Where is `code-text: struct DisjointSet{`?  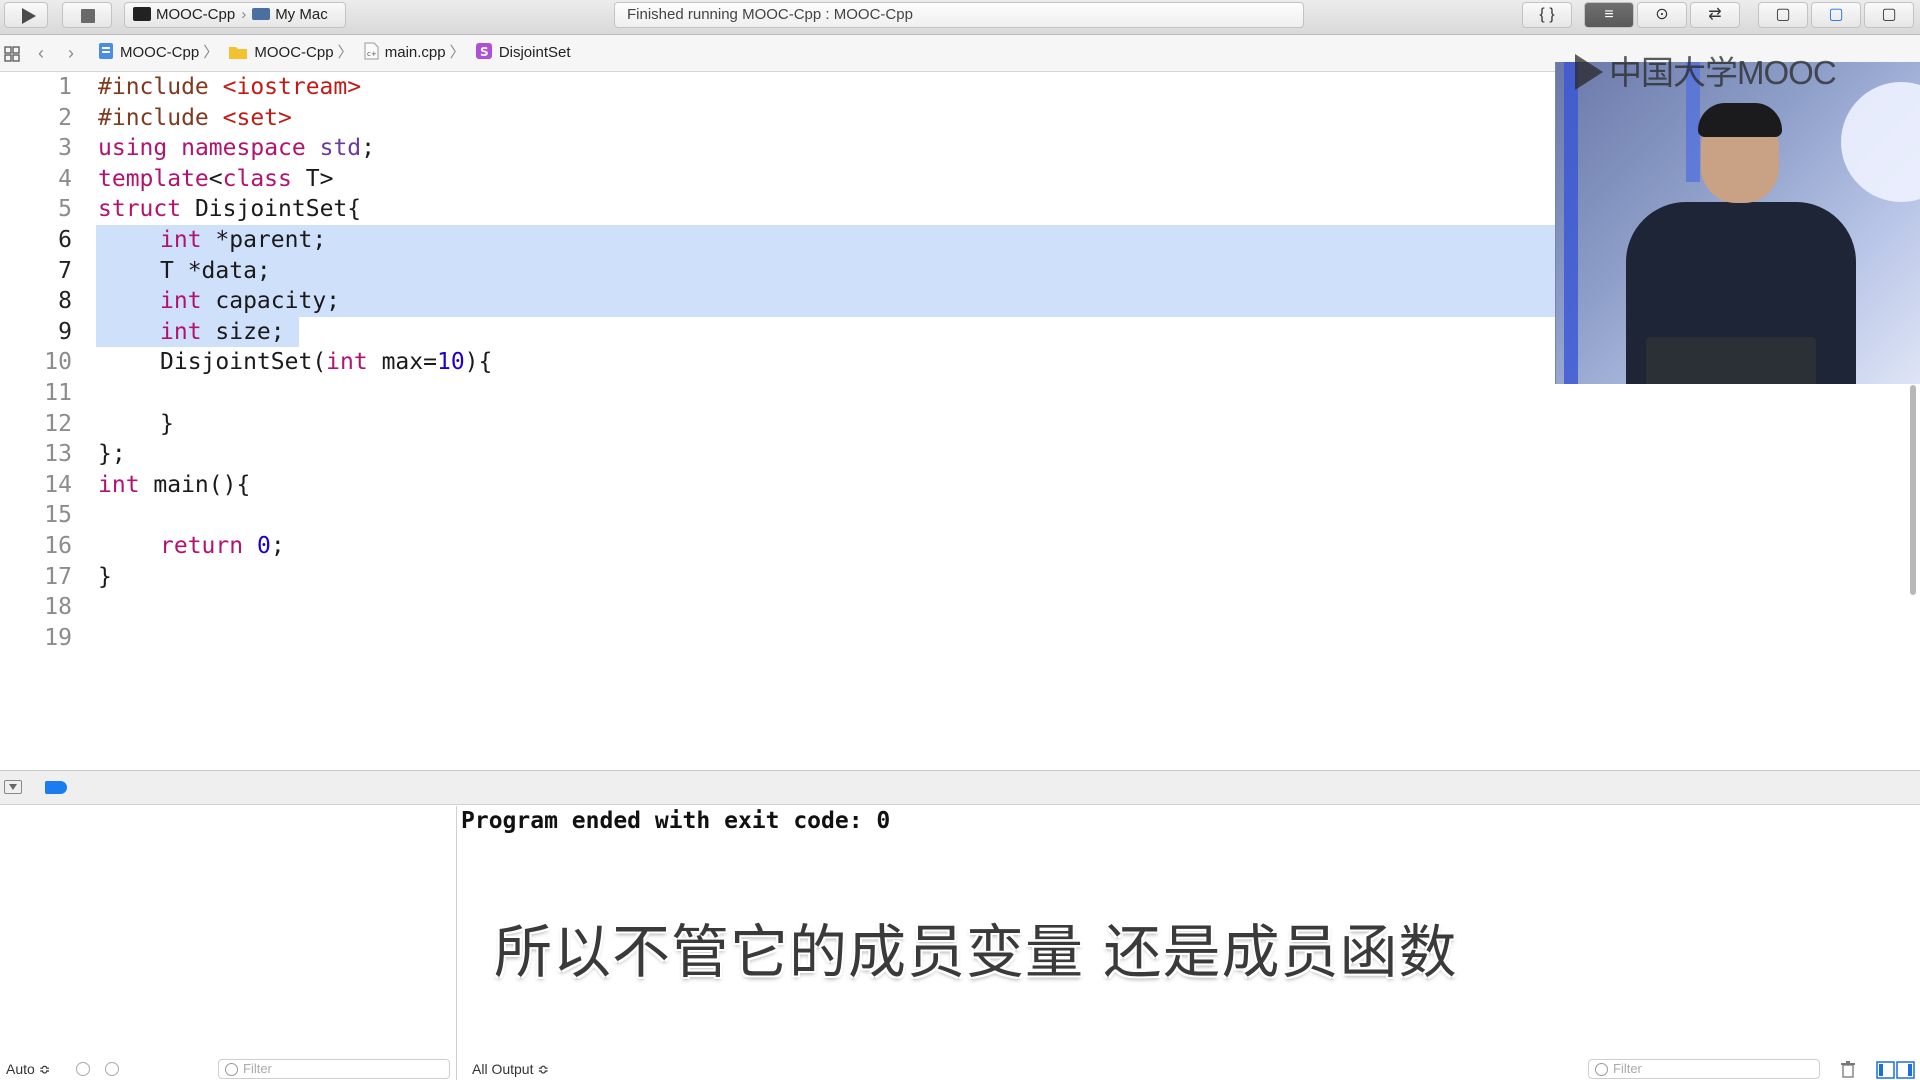
code-text: struct DisjointSet{ is located at coordinates (229, 209).